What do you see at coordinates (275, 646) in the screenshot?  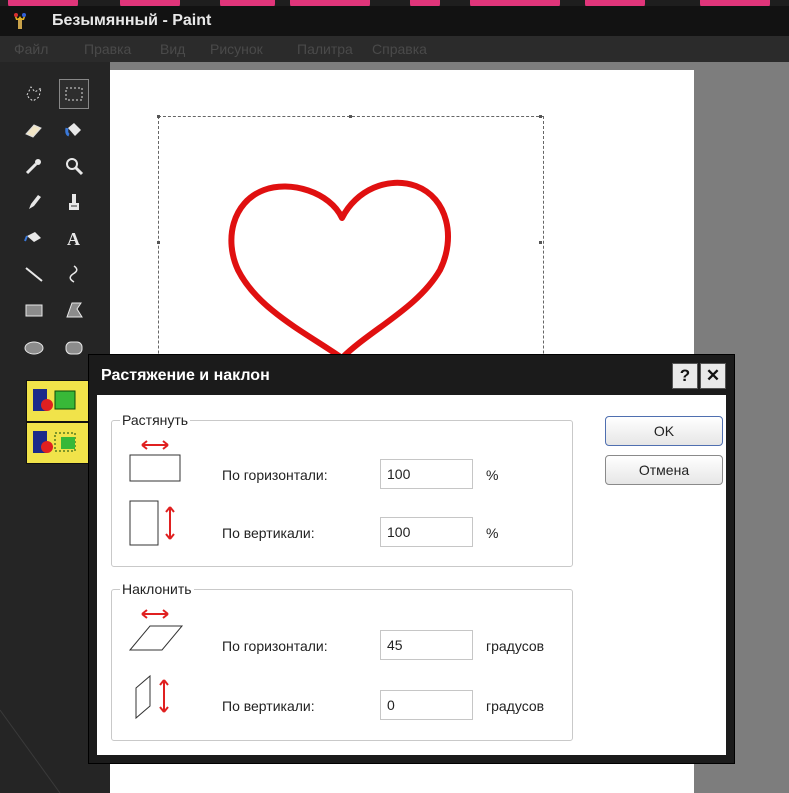 I see `skew-horizontal-label: По горизонтали:` at bounding box center [275, 646].